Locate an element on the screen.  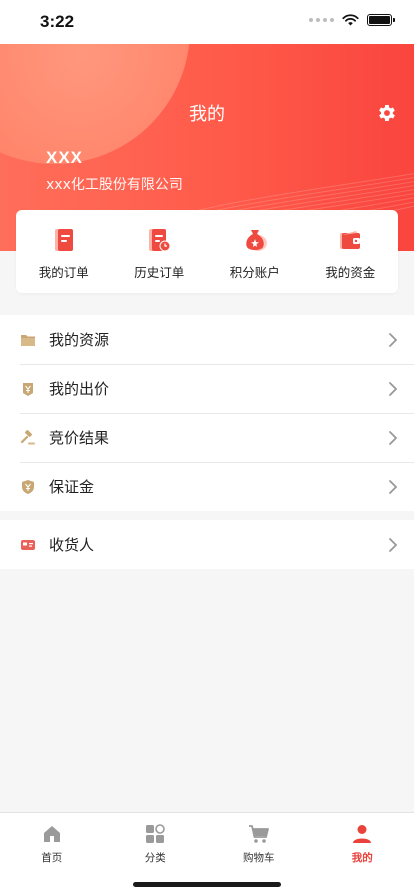
signal-icon is located at coordinates (321, 20).